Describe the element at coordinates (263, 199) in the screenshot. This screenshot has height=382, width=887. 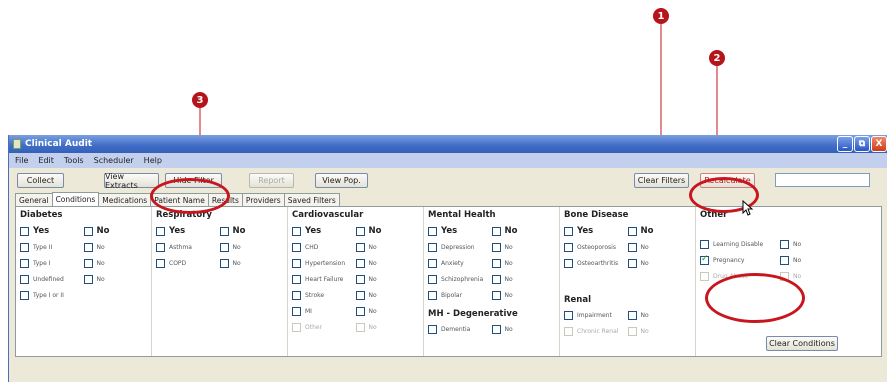
I see `tab-providers: Providers` at that location.